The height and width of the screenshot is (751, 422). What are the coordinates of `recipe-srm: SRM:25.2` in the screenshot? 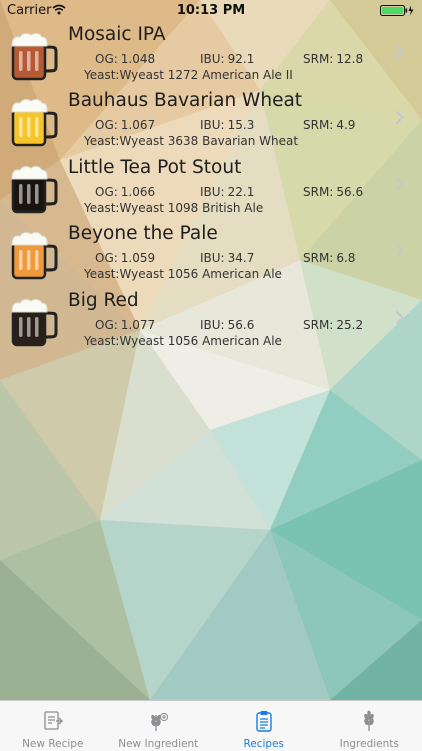 It's located at (333, 325).